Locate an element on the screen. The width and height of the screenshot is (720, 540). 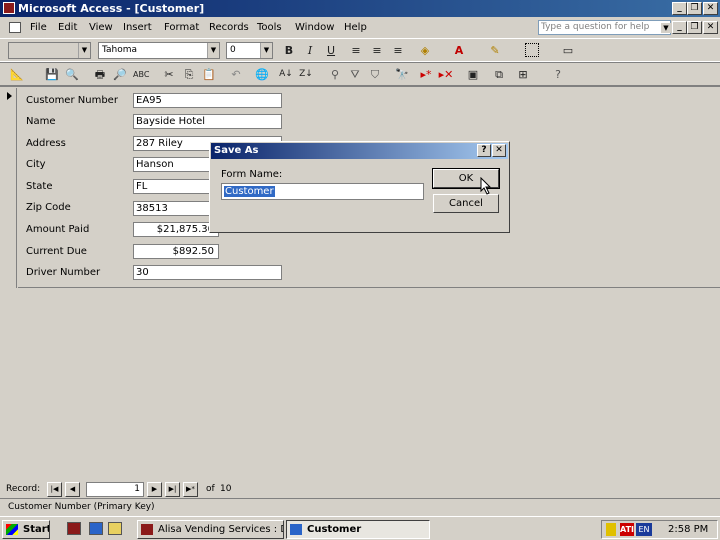
filter-by-form-icon: ⛛ is located at coordinates (355, 74).